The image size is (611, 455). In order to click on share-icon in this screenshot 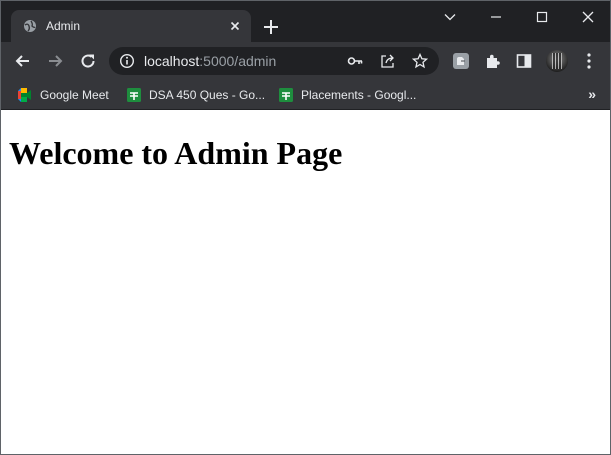, I will do `click(388, 61)`.